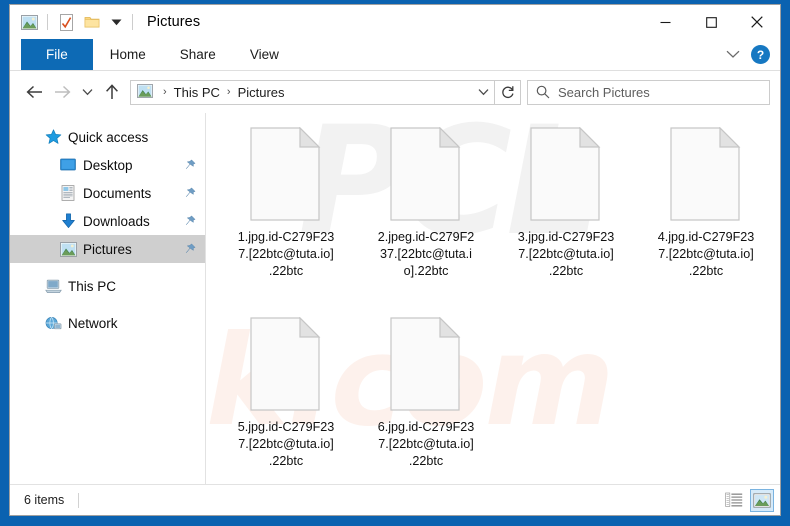  I want to click on sidebar-item-desktop: Desktop, so click(107, 165).